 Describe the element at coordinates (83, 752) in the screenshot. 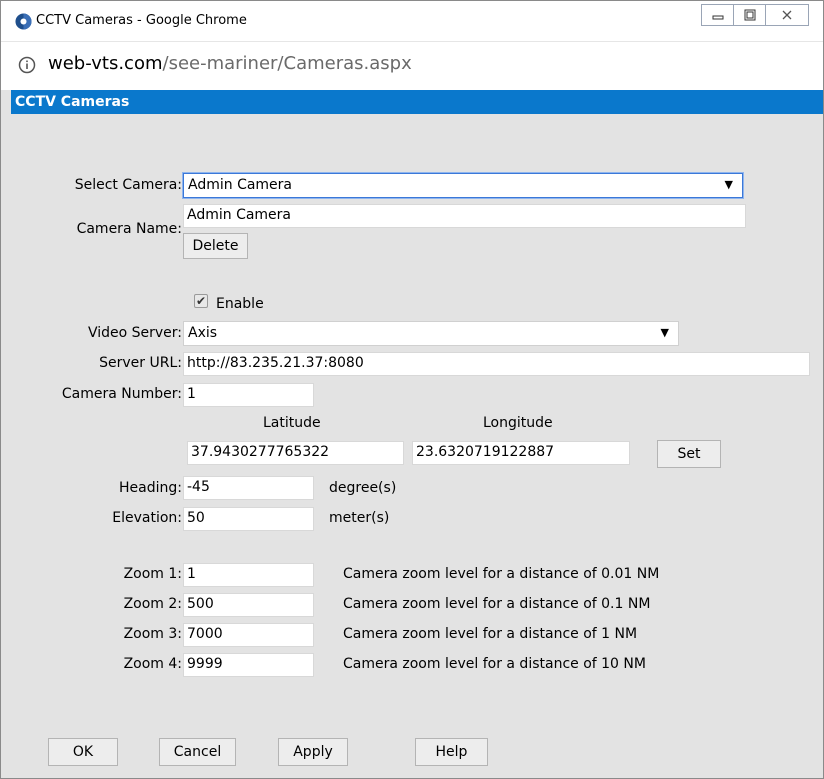

I see `ok-button: OK` at that location.